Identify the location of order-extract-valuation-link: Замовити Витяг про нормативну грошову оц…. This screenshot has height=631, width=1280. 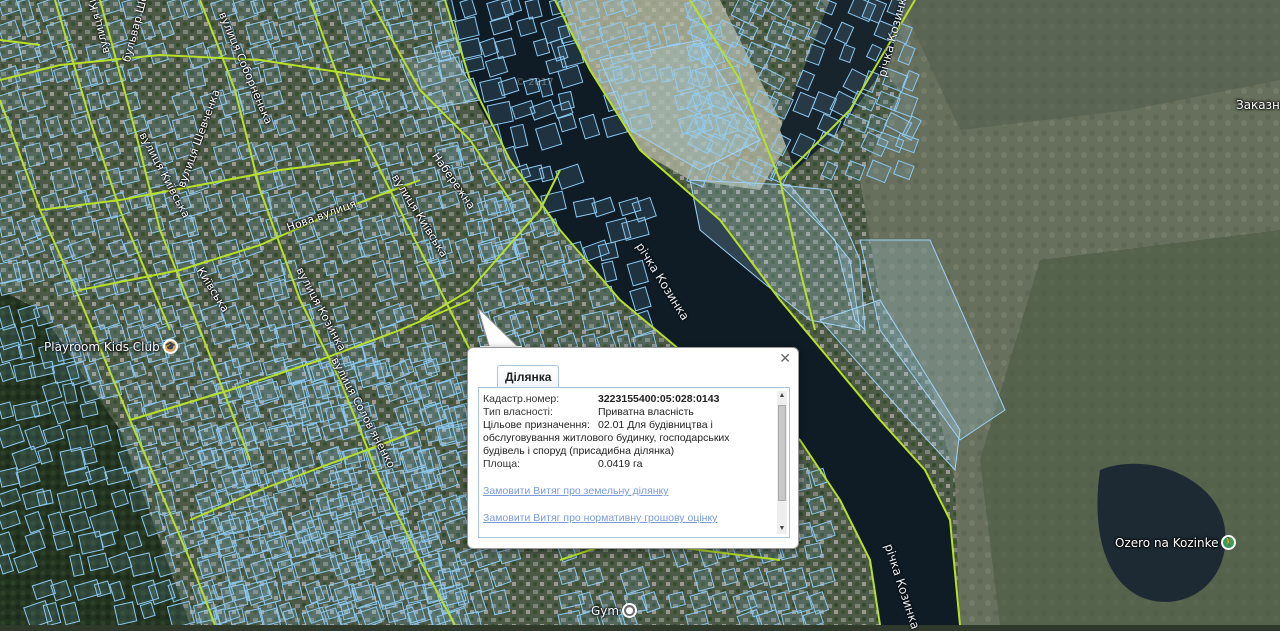
(628, 518).